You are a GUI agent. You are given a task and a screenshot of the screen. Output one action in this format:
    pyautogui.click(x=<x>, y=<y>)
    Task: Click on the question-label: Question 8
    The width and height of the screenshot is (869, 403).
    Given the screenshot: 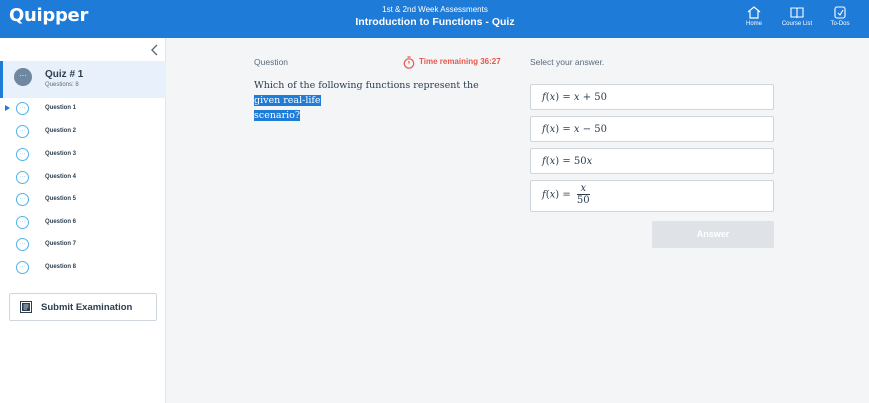 What is the action you would take?
    pyautogui.click(x=61, y=267)
    